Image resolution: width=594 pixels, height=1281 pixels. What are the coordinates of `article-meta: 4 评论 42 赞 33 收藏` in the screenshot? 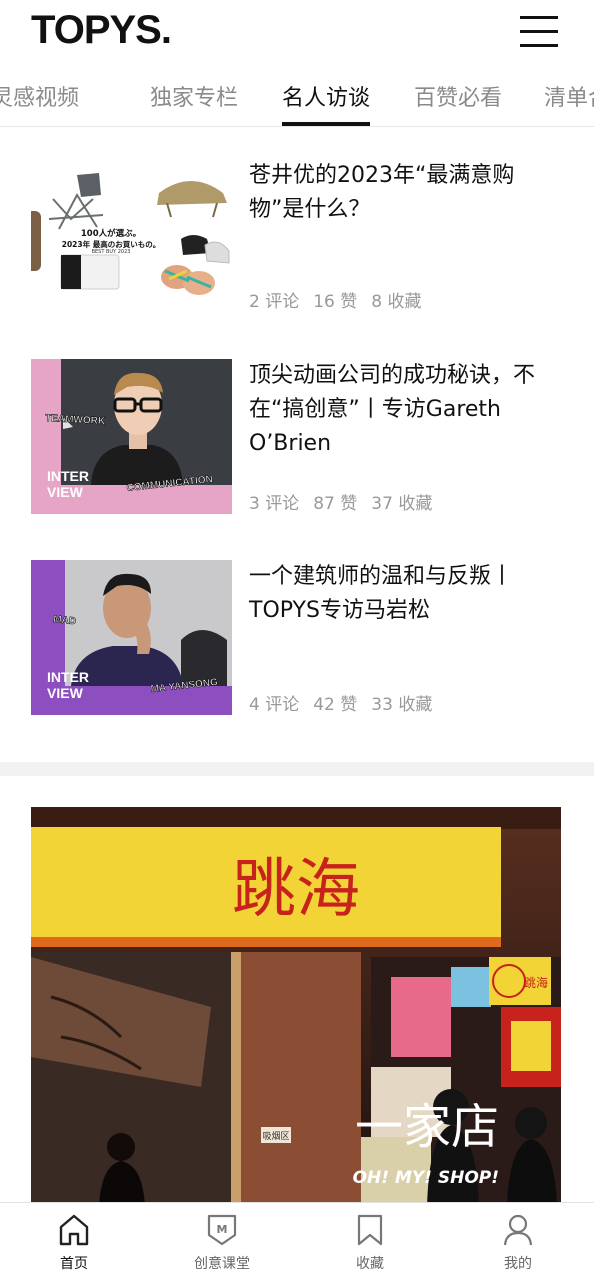 It's located at (347, 702).